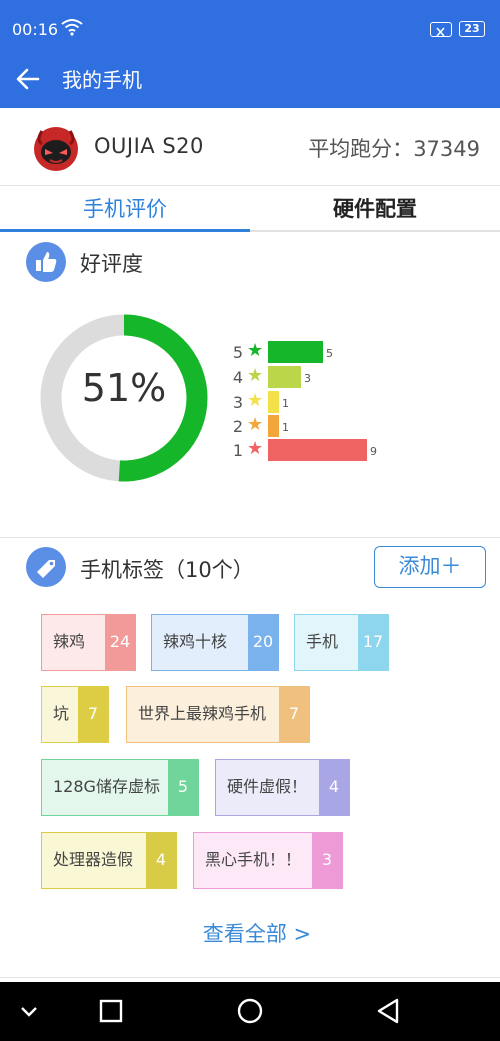 This screenshot has height=1041, width=500. I want to click on rating-star-level: 5, so click(238, 352).